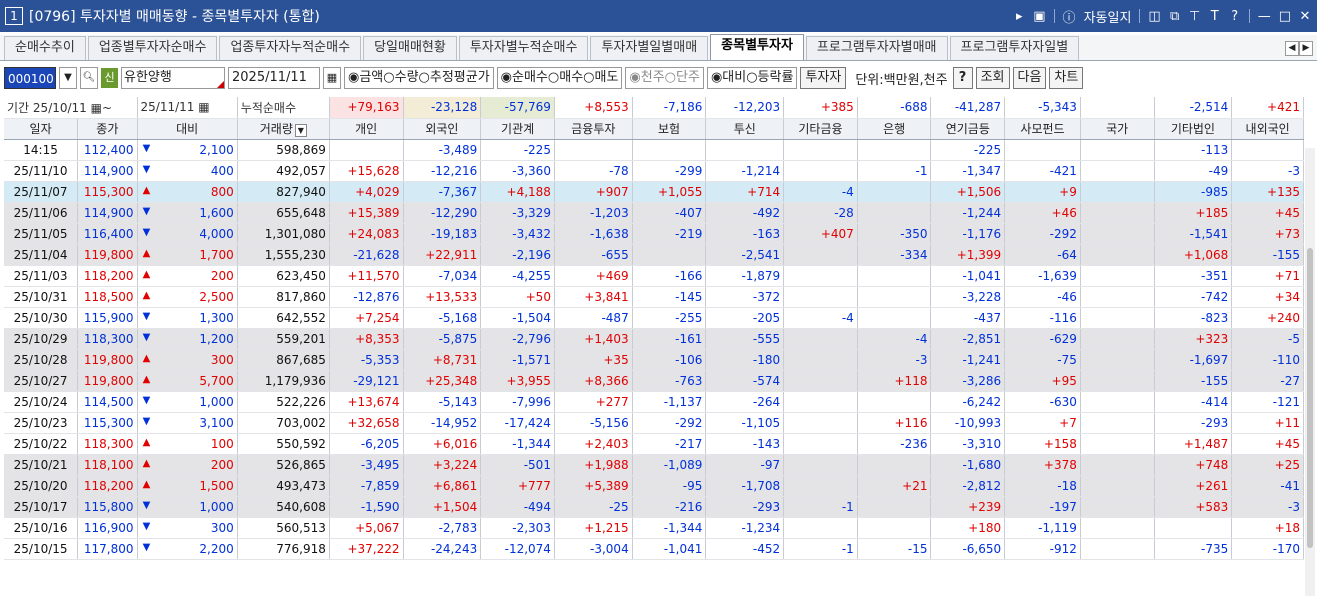  I want to click on period-to-input: 25/11/11, so click(168, 107).